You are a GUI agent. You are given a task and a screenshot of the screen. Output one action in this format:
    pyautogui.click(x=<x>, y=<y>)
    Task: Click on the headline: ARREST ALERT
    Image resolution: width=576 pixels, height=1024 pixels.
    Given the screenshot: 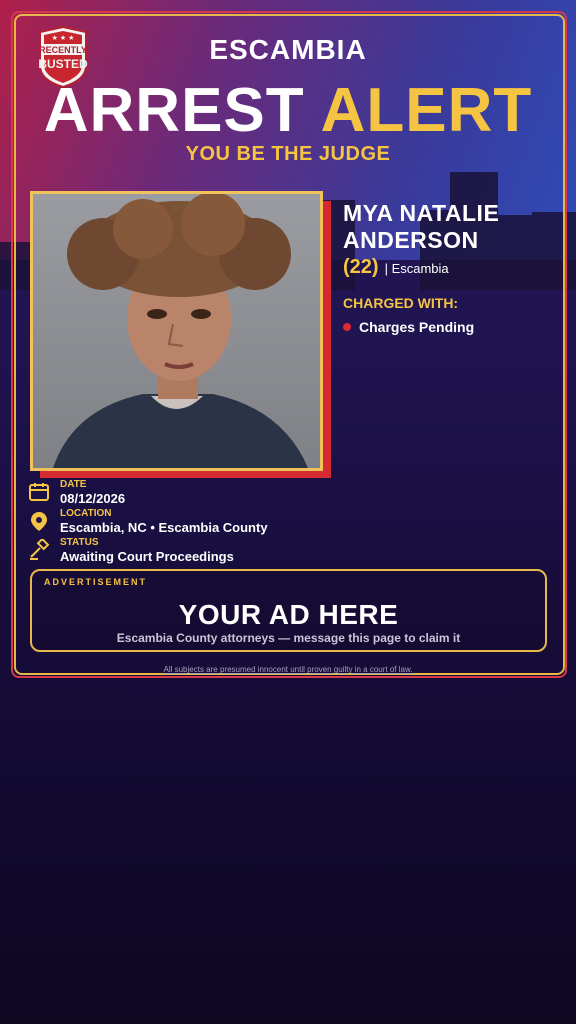 What is the action you would take?
    pyautogui.click(x=288, y=111)
    